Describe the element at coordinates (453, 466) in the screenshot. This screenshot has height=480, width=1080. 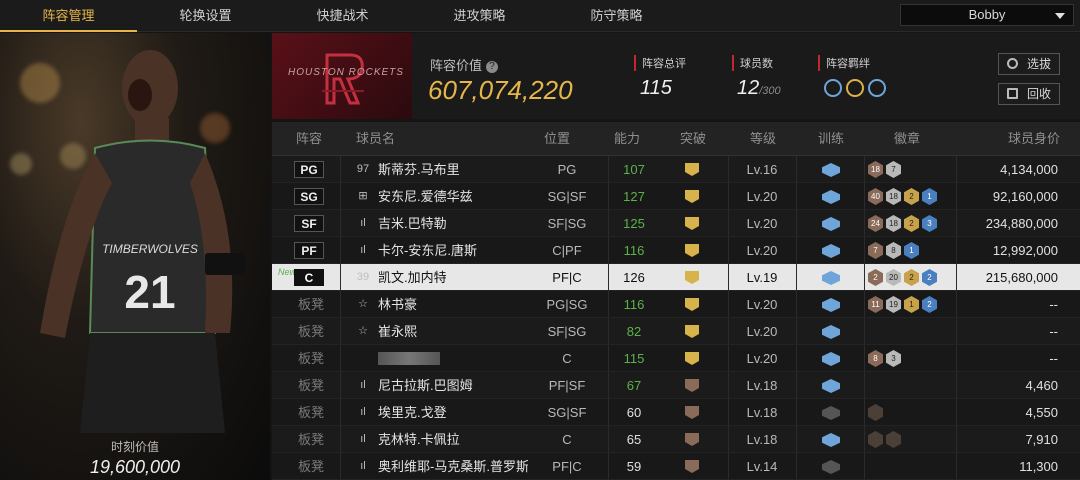
I see `player-name: 奥利维耶-马克桑斯.普罗斯珀` at that location.